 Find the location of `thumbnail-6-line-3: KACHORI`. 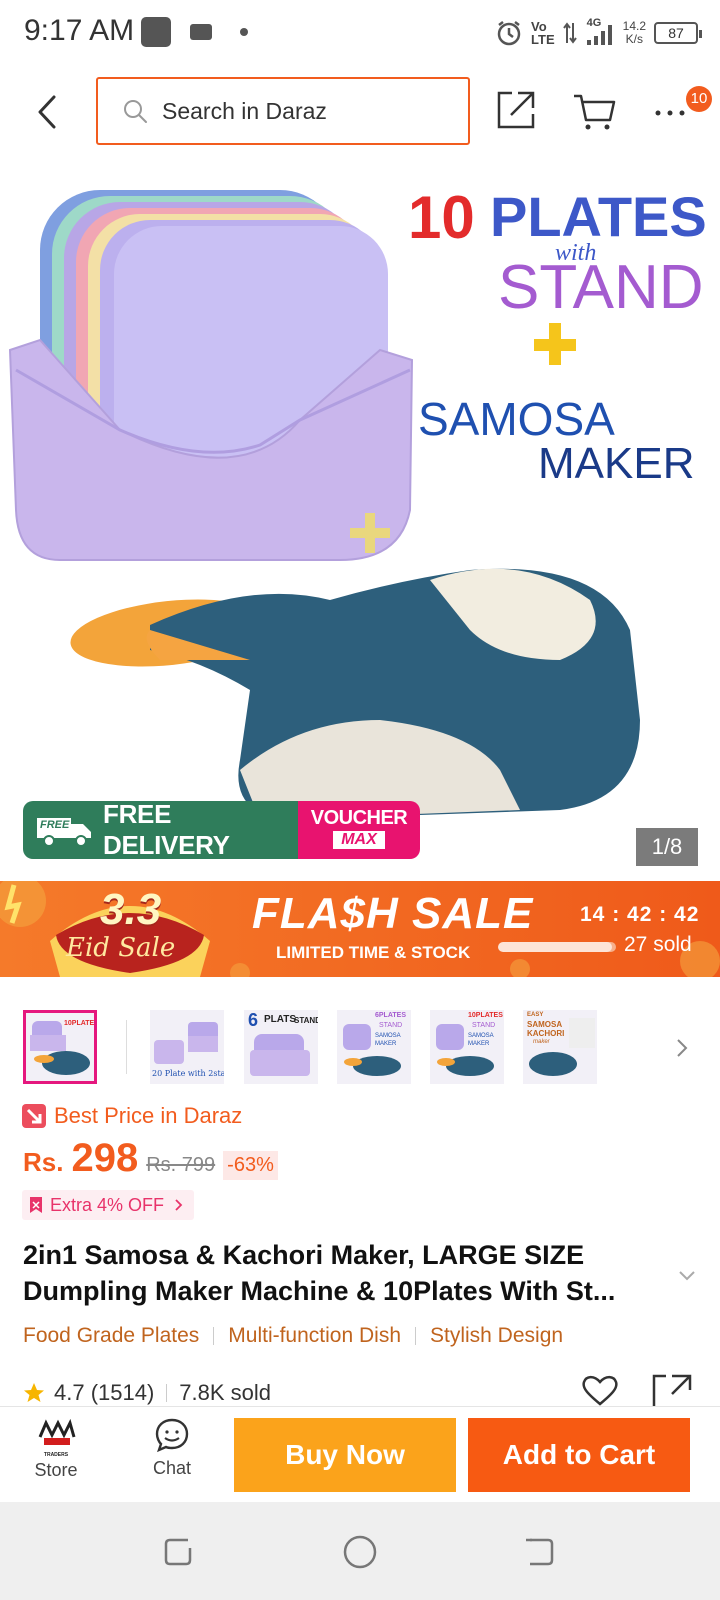

thumbnail-6-line-3: KACHORI is located at coordinates (546, 1033).